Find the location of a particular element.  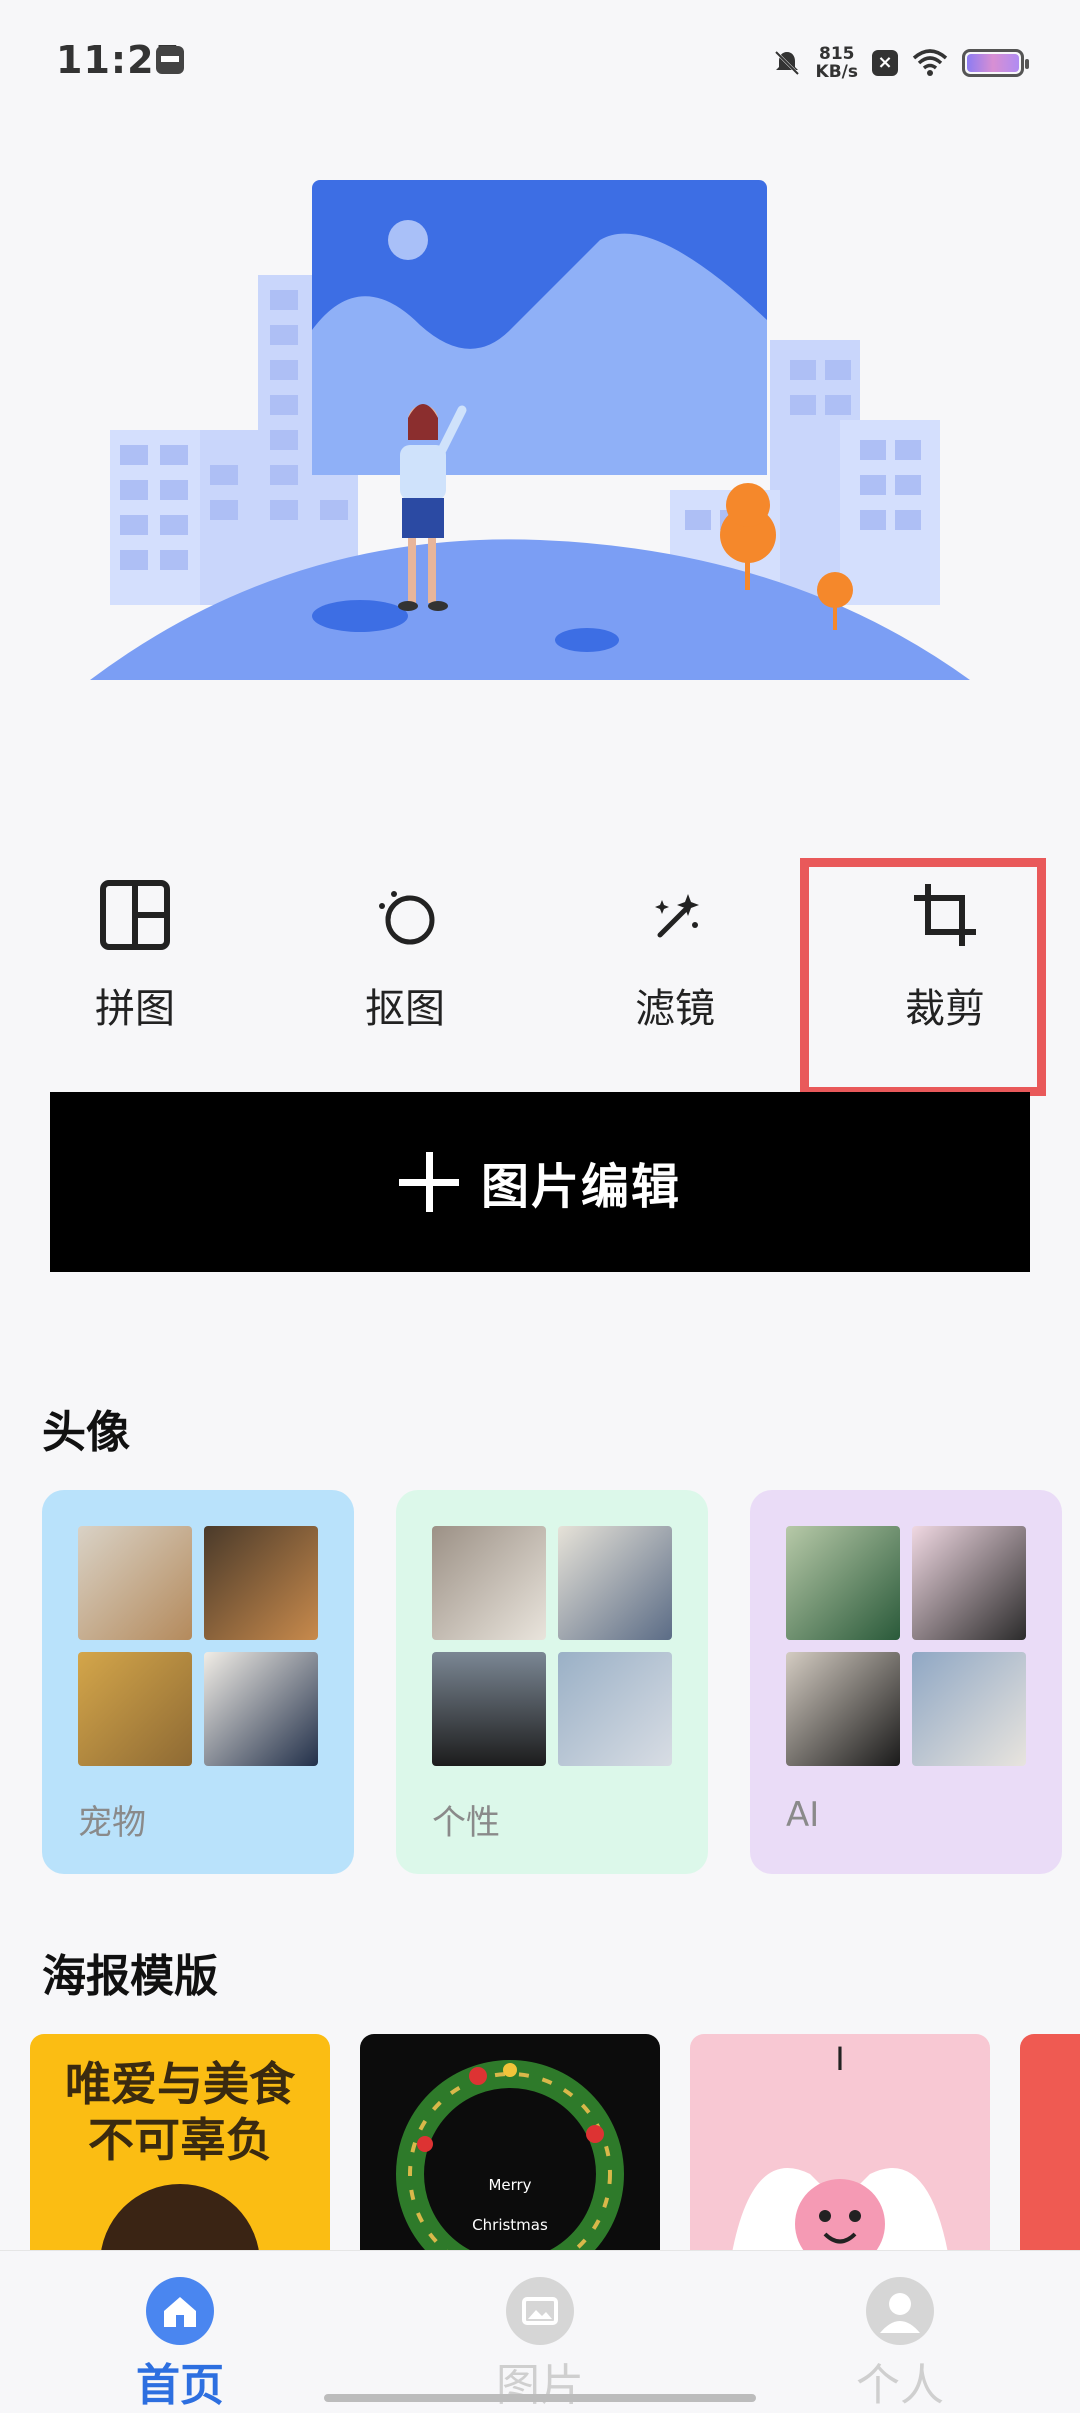

bottom-nav: 首页 图片 个人 is located at coordinates (540, 2330).